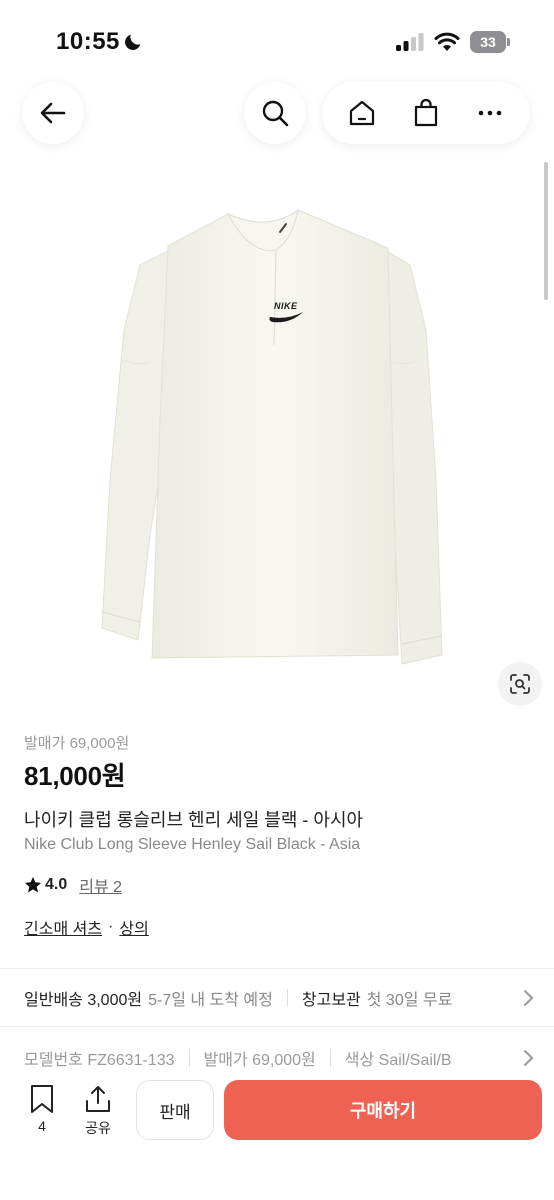  I want to click on sale-price: 81,000원, so click(75, 776).